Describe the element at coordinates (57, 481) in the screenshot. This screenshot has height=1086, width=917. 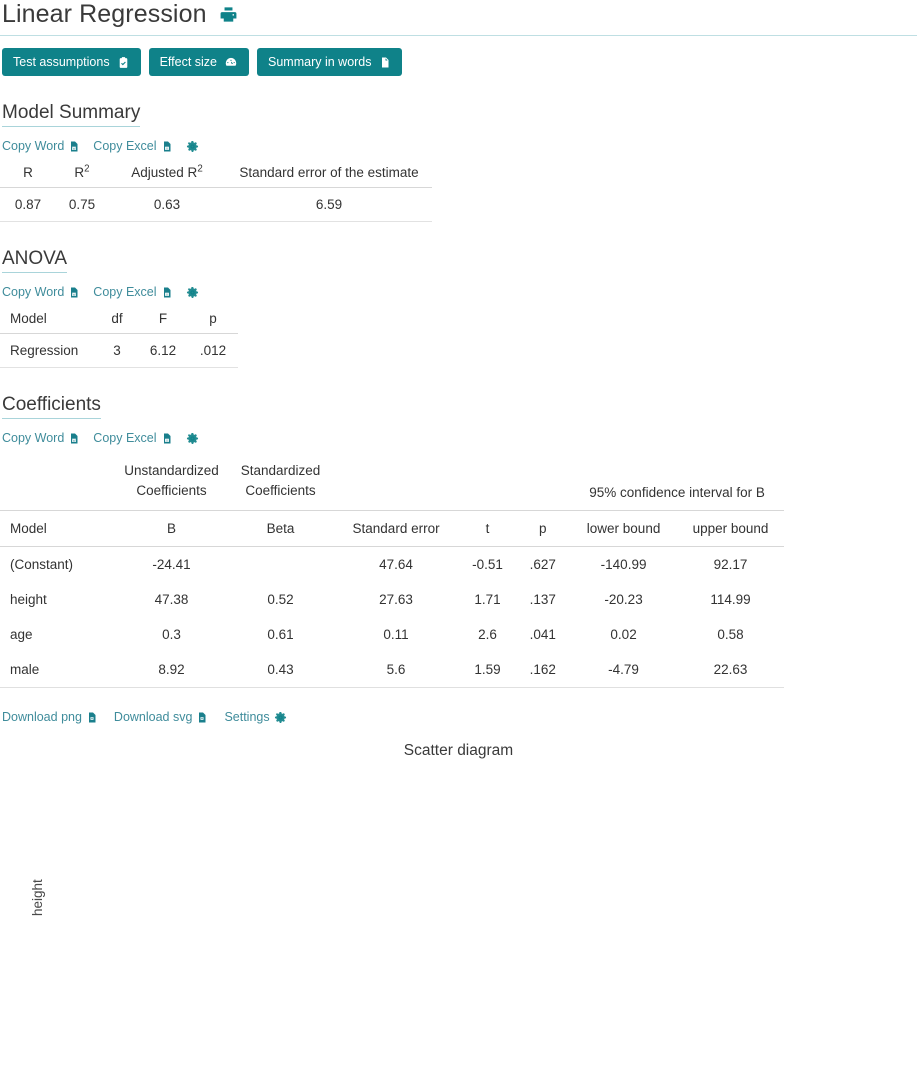
I see `group-spacer` at that location.